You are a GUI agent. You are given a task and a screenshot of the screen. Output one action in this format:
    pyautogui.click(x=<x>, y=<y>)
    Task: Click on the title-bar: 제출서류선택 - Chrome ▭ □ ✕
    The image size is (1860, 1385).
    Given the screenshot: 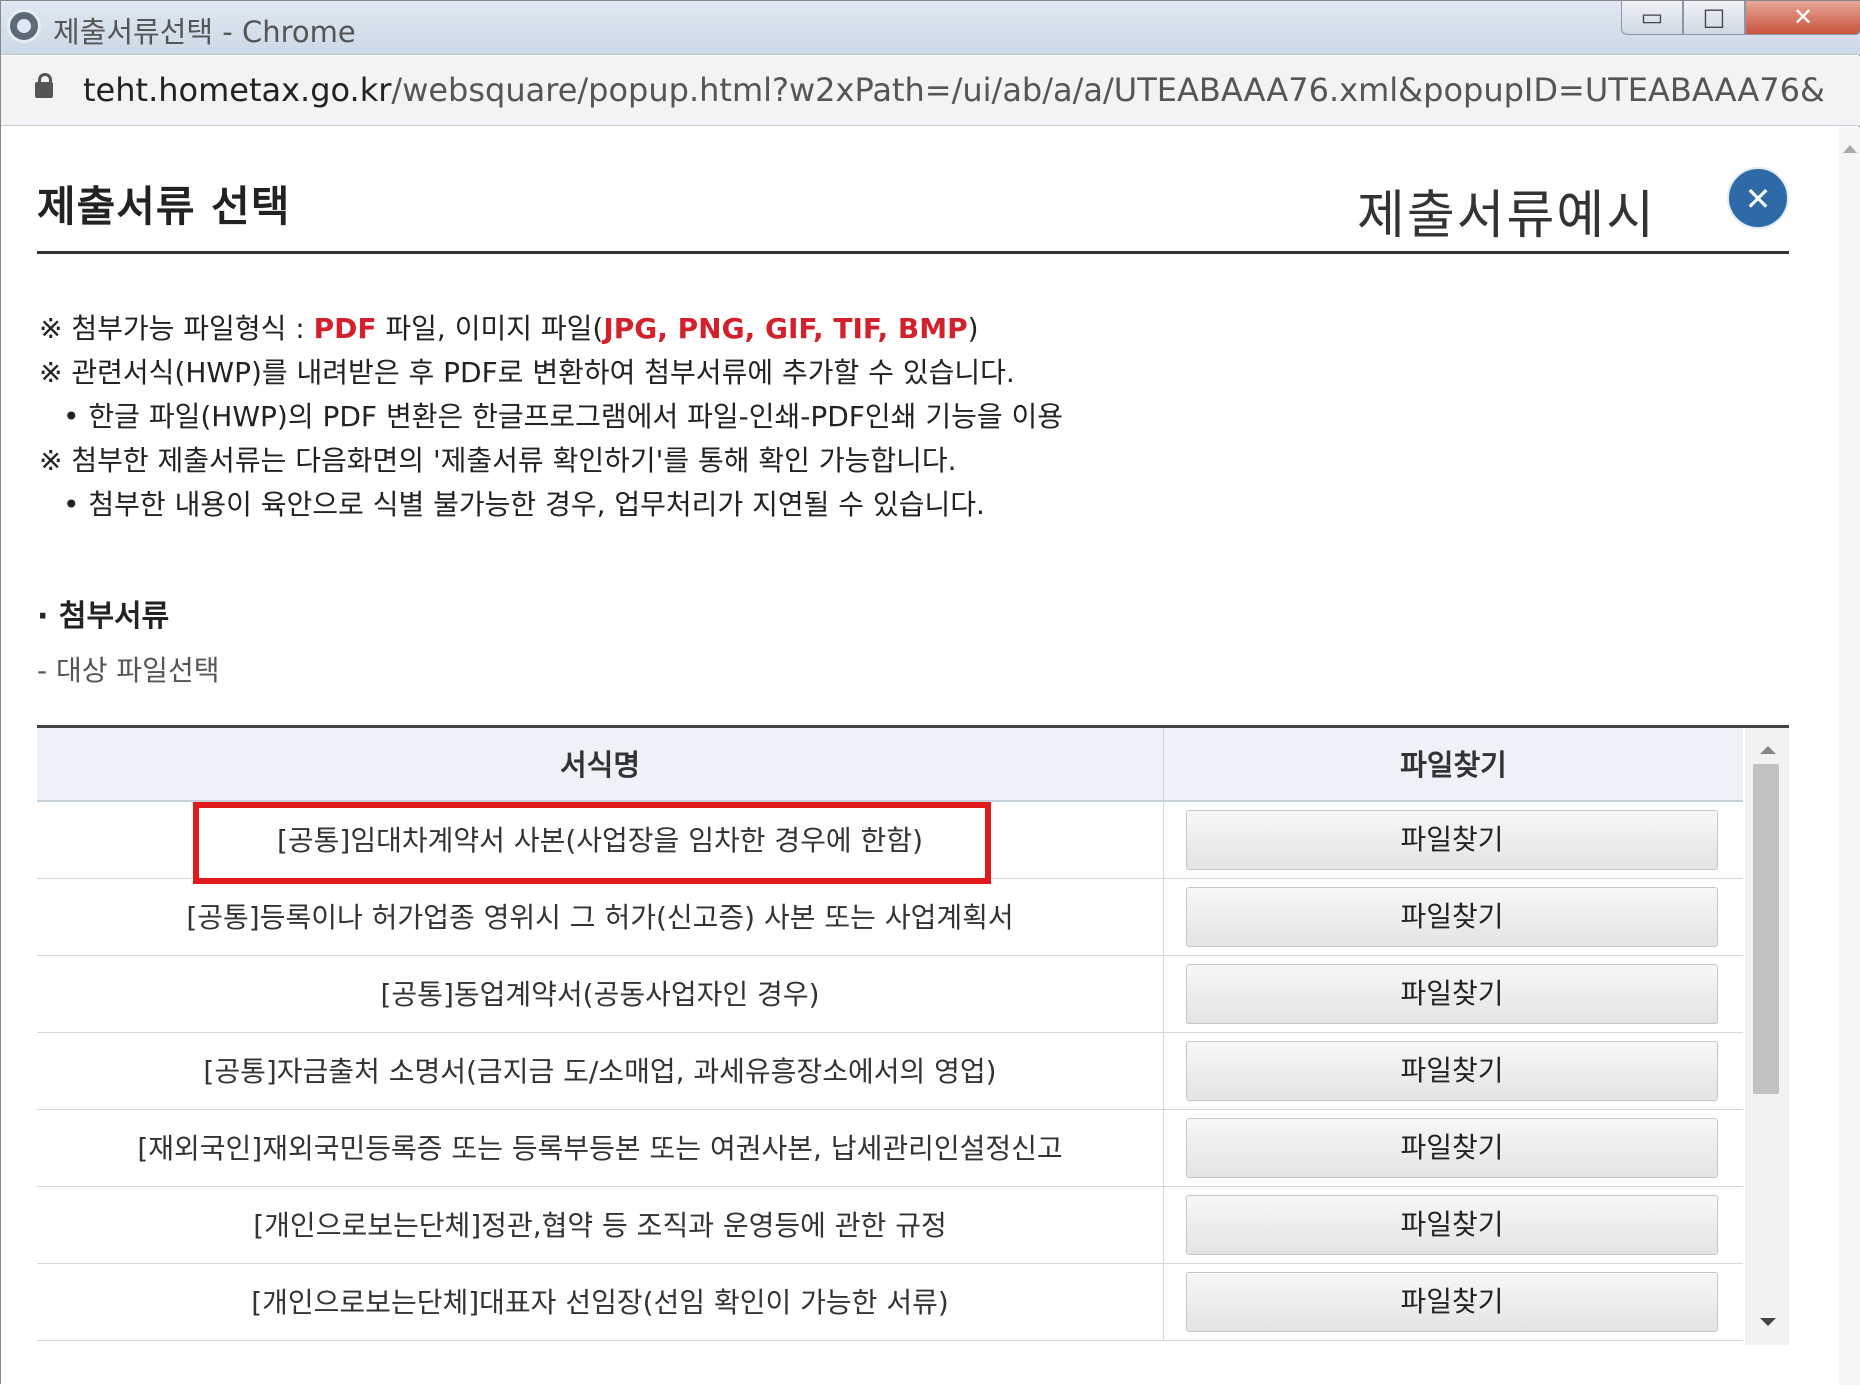 What is the action you would take?
    pyautogui.click(x=930, y=28)
    